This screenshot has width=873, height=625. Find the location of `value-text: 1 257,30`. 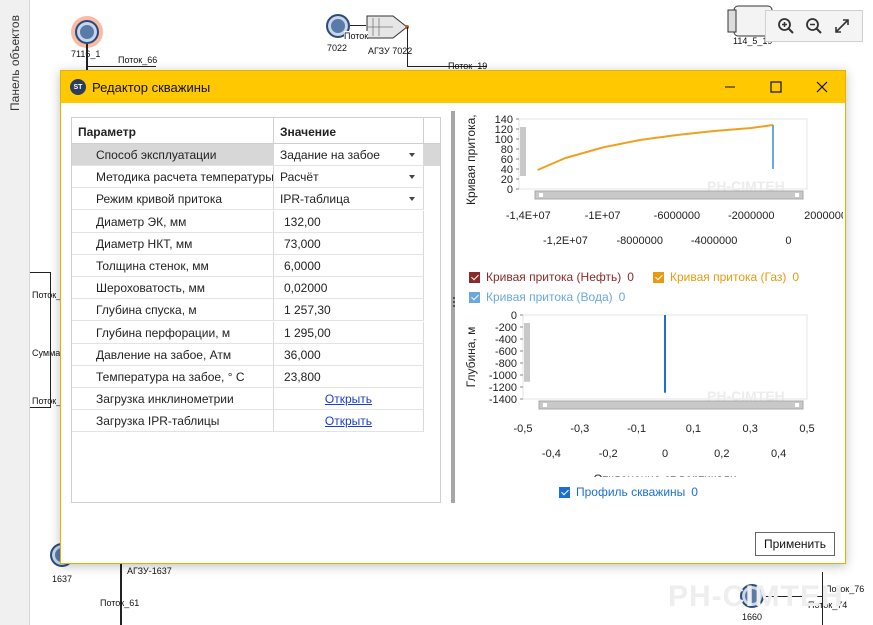

value-text: 1 257,30 is located at coordinates (307, 310).